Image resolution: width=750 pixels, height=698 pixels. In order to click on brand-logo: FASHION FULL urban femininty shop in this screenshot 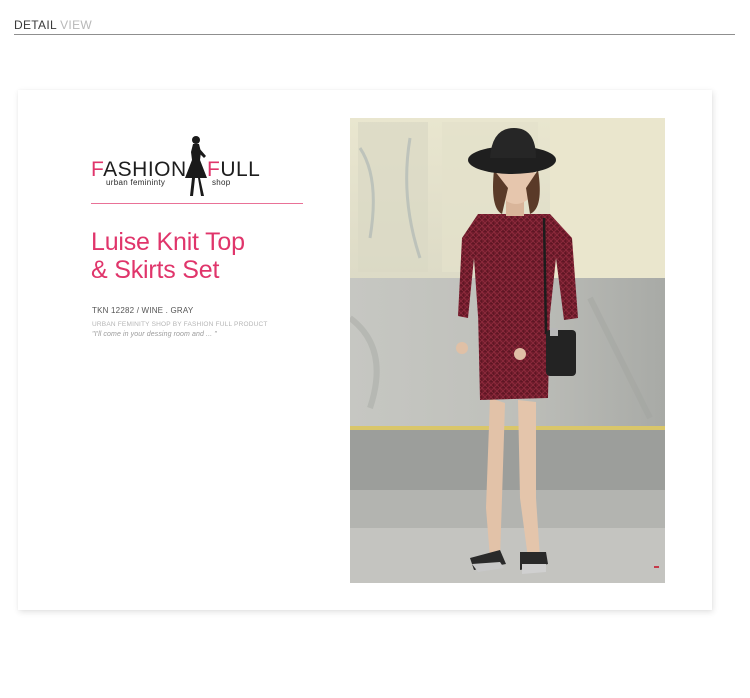, I will do `click(181, 168)`.